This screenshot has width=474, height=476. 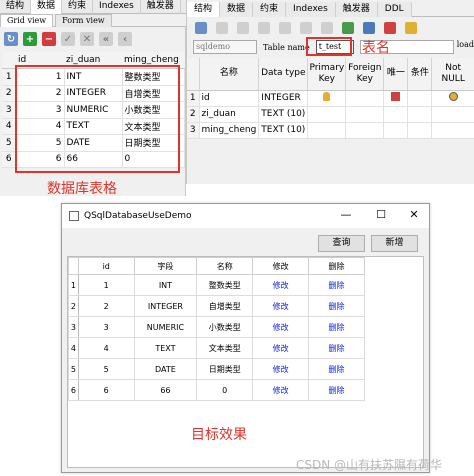 I want to click on col-header-datatype: Data type, so click(x=283, y=74).